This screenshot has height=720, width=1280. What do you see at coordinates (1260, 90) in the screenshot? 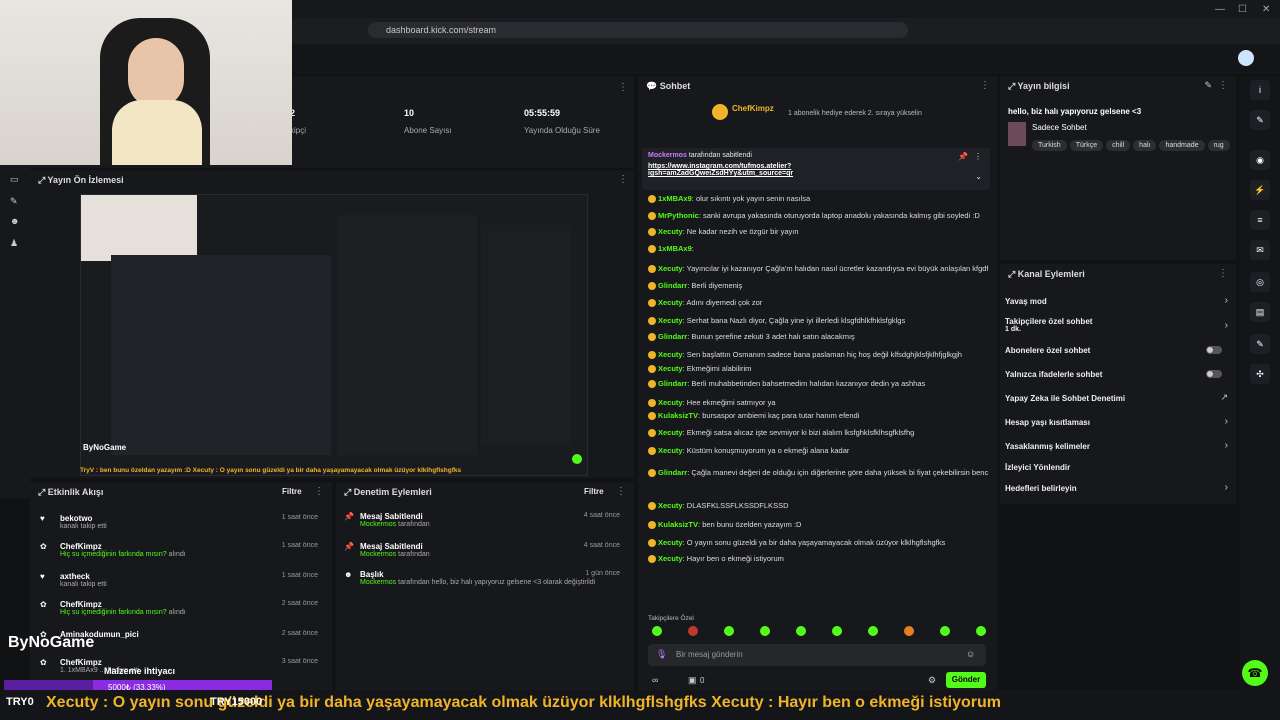
I see `info-icon: i` at bounding box center [1260, 90].